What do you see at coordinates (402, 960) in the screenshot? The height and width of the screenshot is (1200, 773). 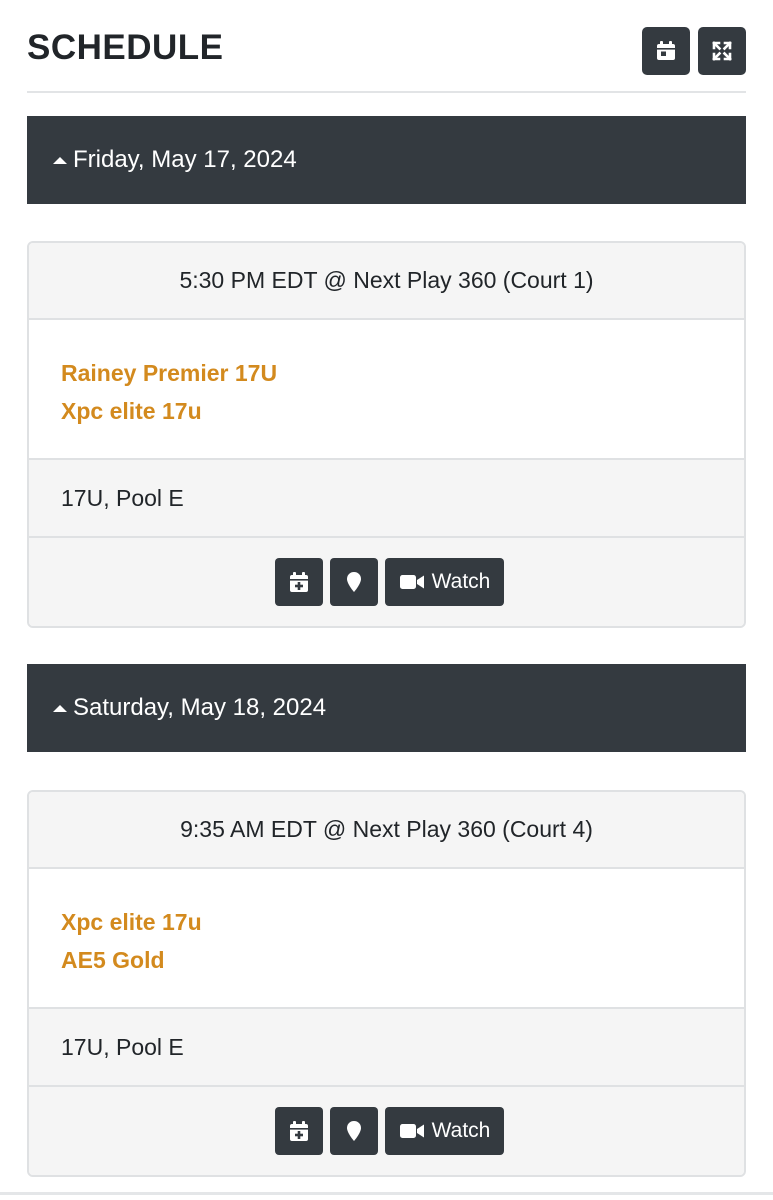 I see `team-link: AE5 Gold` at bounding box center [402, 960].